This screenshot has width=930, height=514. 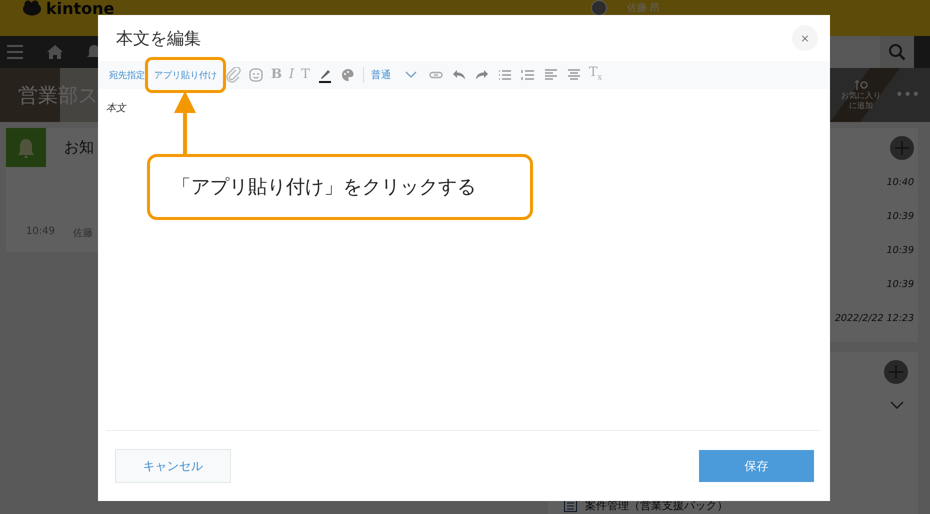 What do you see at coordinates (874, 319) in the screenshot?
I see `timestamp: 2022/2/22 12:23` at bounding box center [874, 319].